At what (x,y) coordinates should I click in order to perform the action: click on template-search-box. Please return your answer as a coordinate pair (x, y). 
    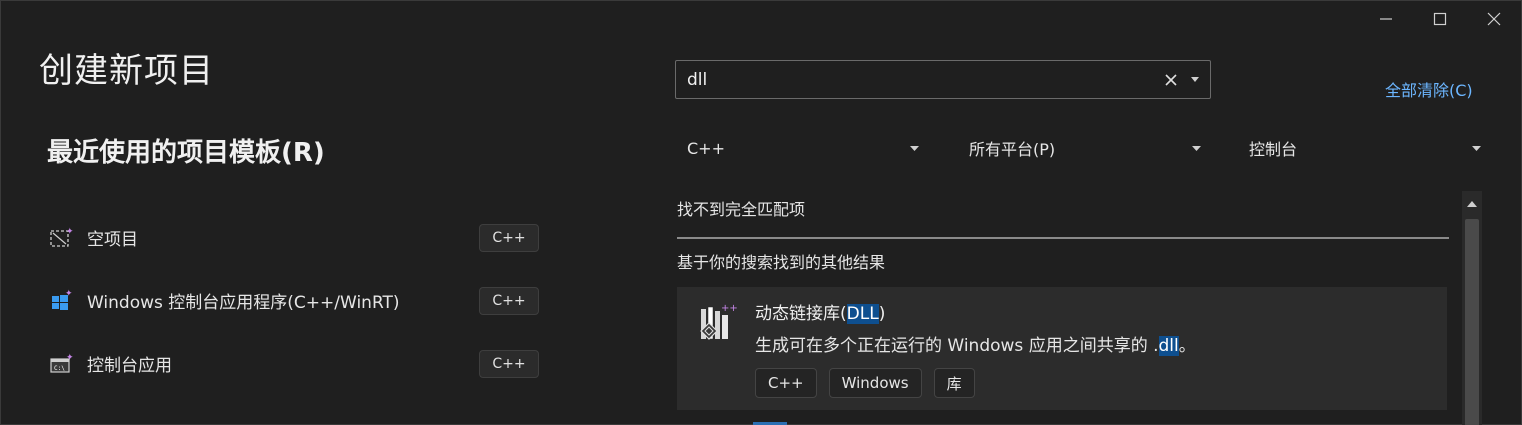
    Looking at the image, I should click on (943, 79).